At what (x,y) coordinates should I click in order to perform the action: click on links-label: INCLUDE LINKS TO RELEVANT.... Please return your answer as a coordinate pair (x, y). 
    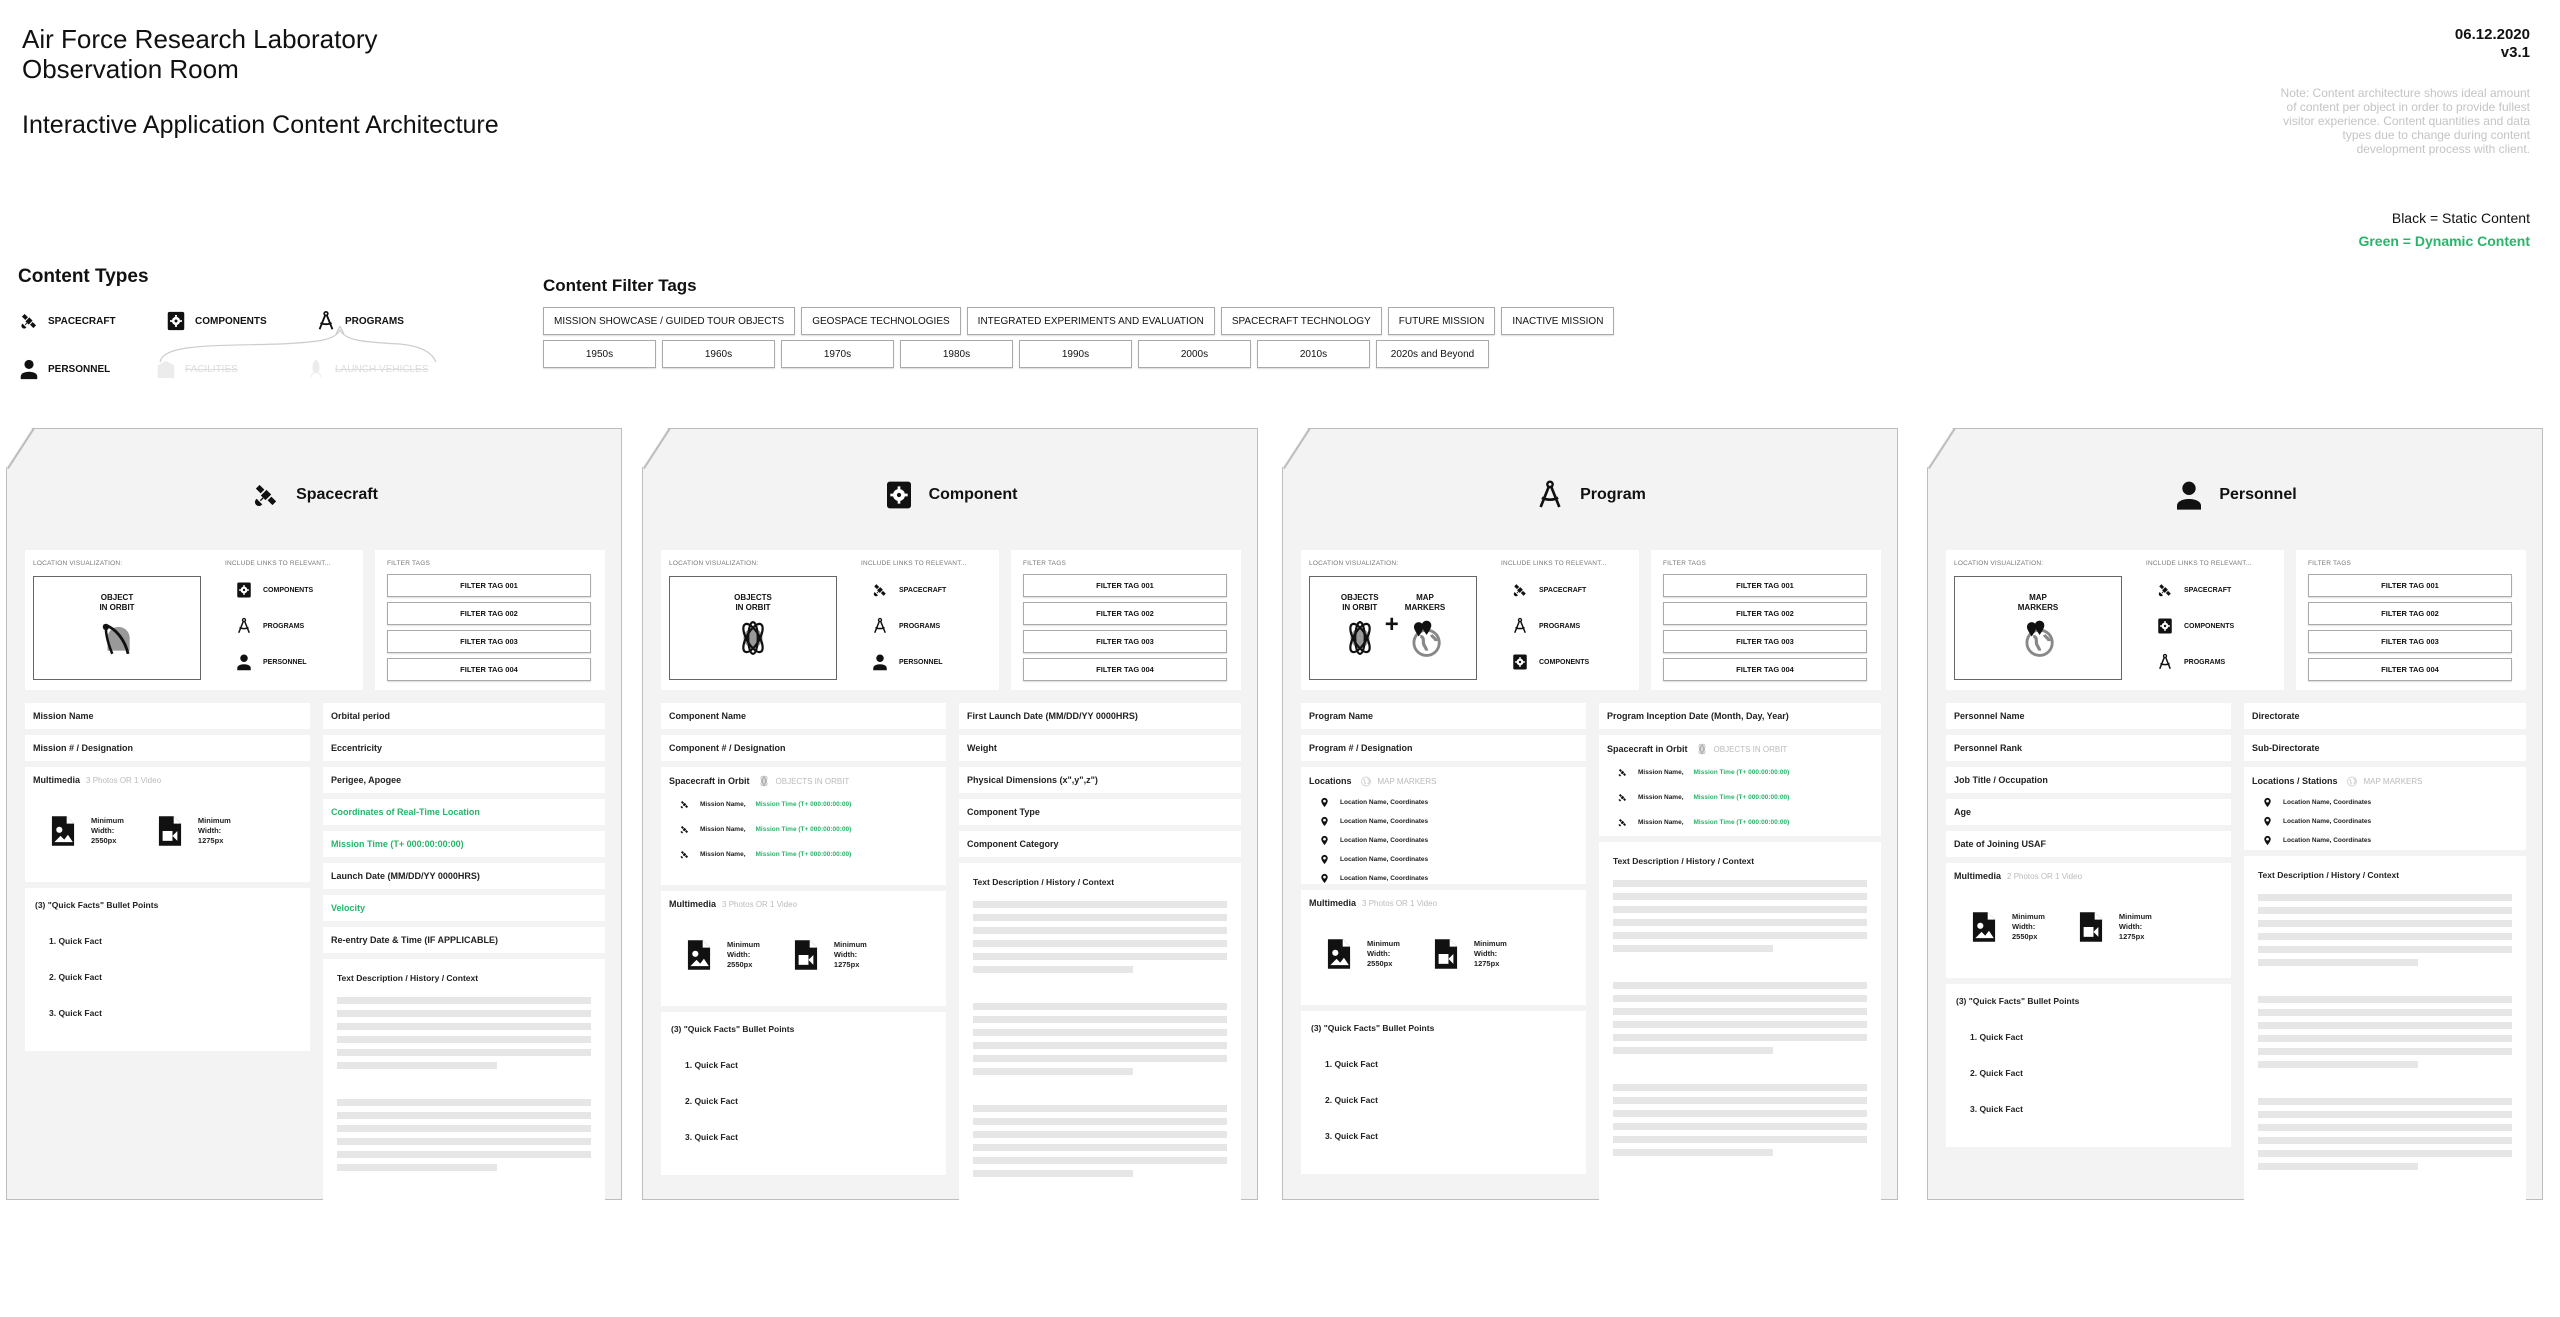
    Looking at the image, I should click on (1554, 563).